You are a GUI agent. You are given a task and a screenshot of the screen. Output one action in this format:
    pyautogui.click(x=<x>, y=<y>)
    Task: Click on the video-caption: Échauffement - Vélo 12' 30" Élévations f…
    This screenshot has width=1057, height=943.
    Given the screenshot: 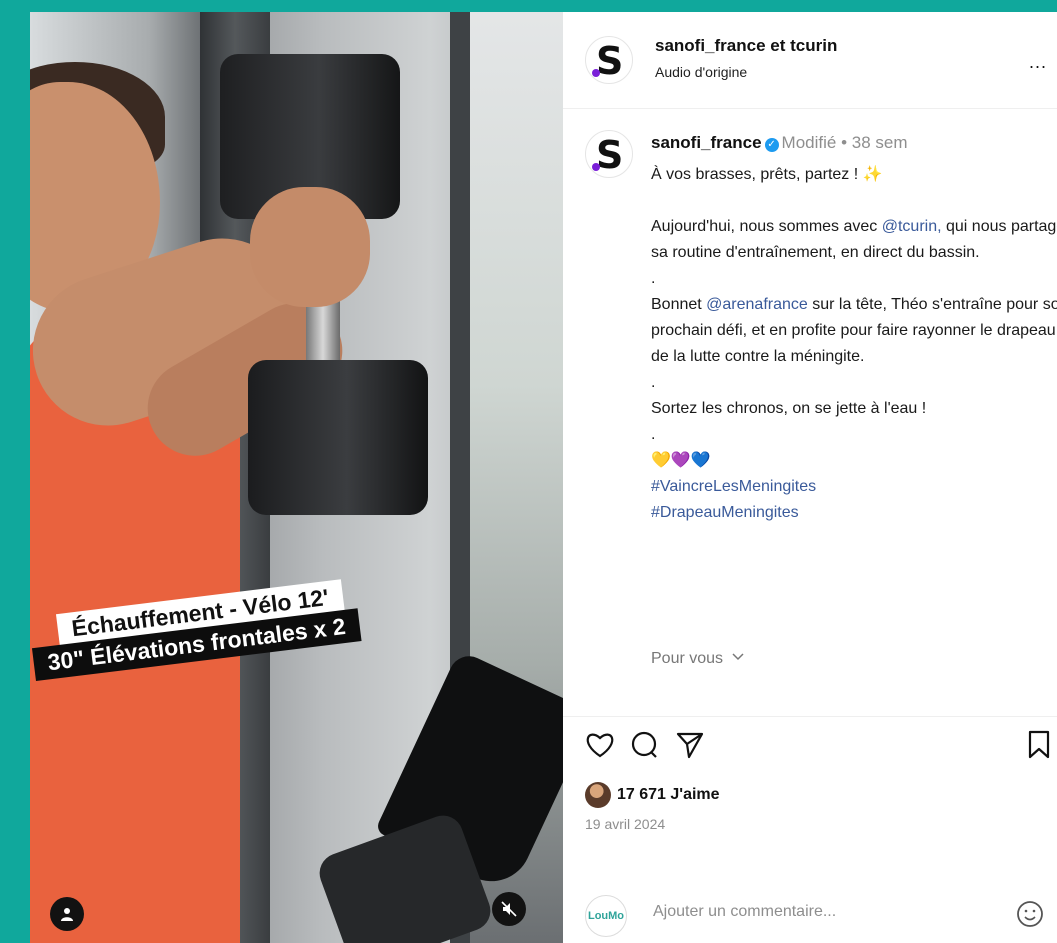 What is the action you would take?
    pyautogui.click(x=296, y=635)
    